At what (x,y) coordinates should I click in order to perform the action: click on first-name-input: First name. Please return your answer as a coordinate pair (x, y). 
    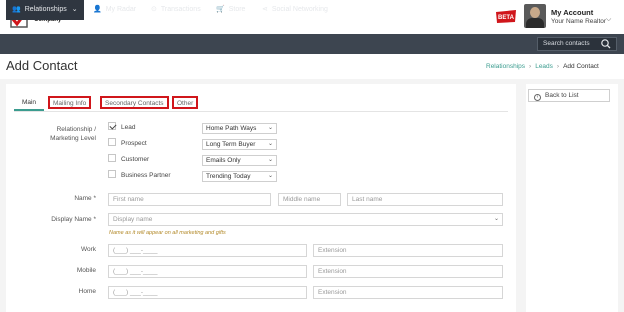
    Looking at the image, I should click on (189, 199).